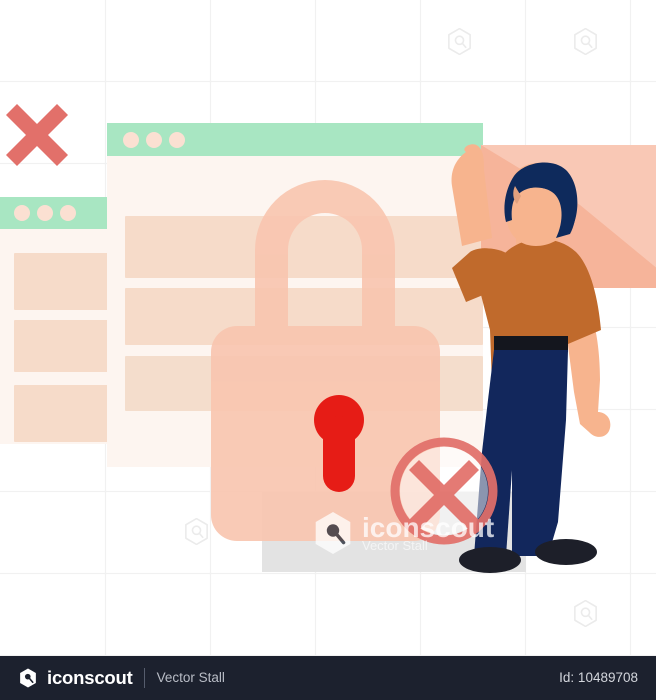 This screenshot has width=656, height=700. Describe the element at coordinates (90, 677) in the screenshot. I see `footer-brand-name: iconscout` at that location.